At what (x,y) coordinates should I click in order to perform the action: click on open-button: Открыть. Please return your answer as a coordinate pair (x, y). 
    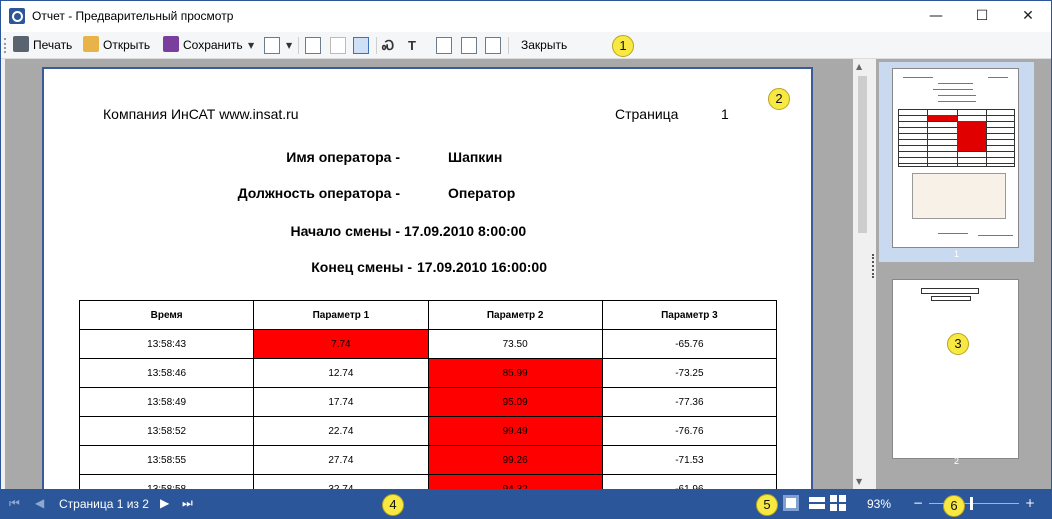
    Looking at the image, I should click on (116, 45).